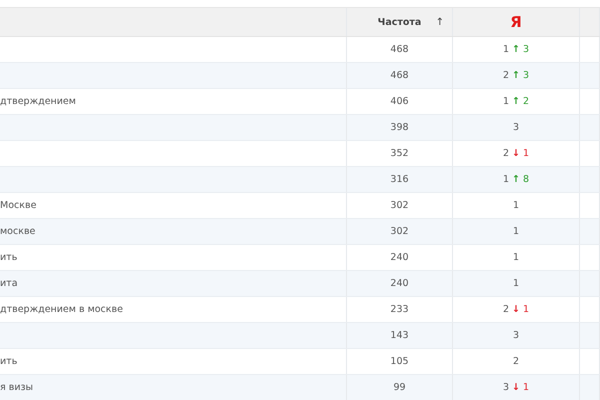 Image resolution: width=600 pixels, height=400 pixels. I want to click on keyword-cell: ита, so click(9, 283).